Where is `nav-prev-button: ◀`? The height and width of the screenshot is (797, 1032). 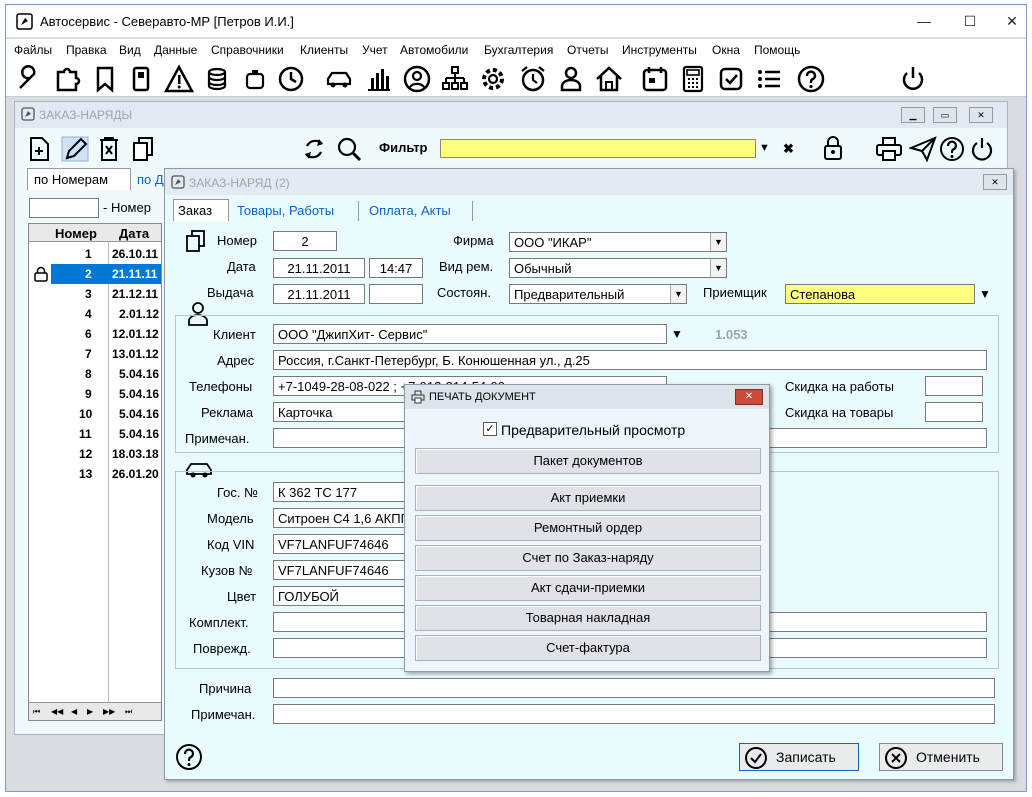
nav-prev-button: ◀ is located at coordinates (74, 711).